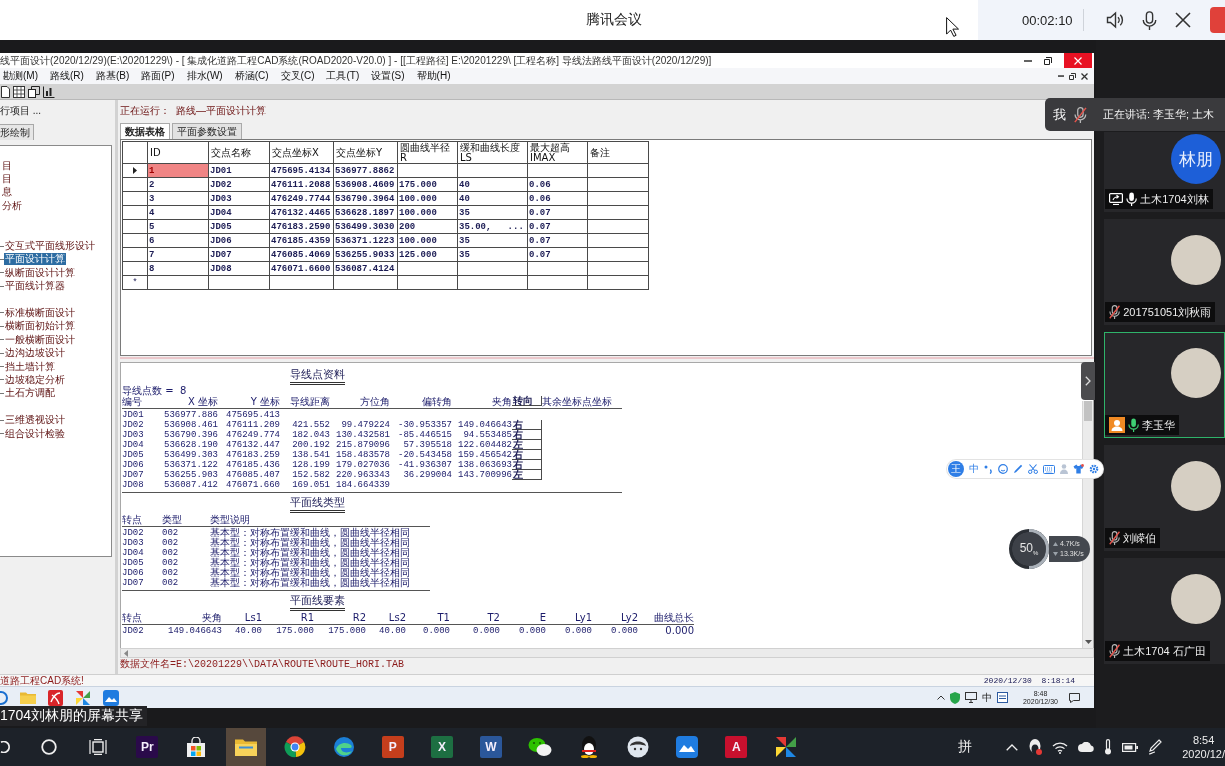 The image size is (1225, 766). What do you see at coordinates (50, 246) in the screenshot?
I see `tree-item: 交互式平面线形设计` at bounding box center [50, 246].